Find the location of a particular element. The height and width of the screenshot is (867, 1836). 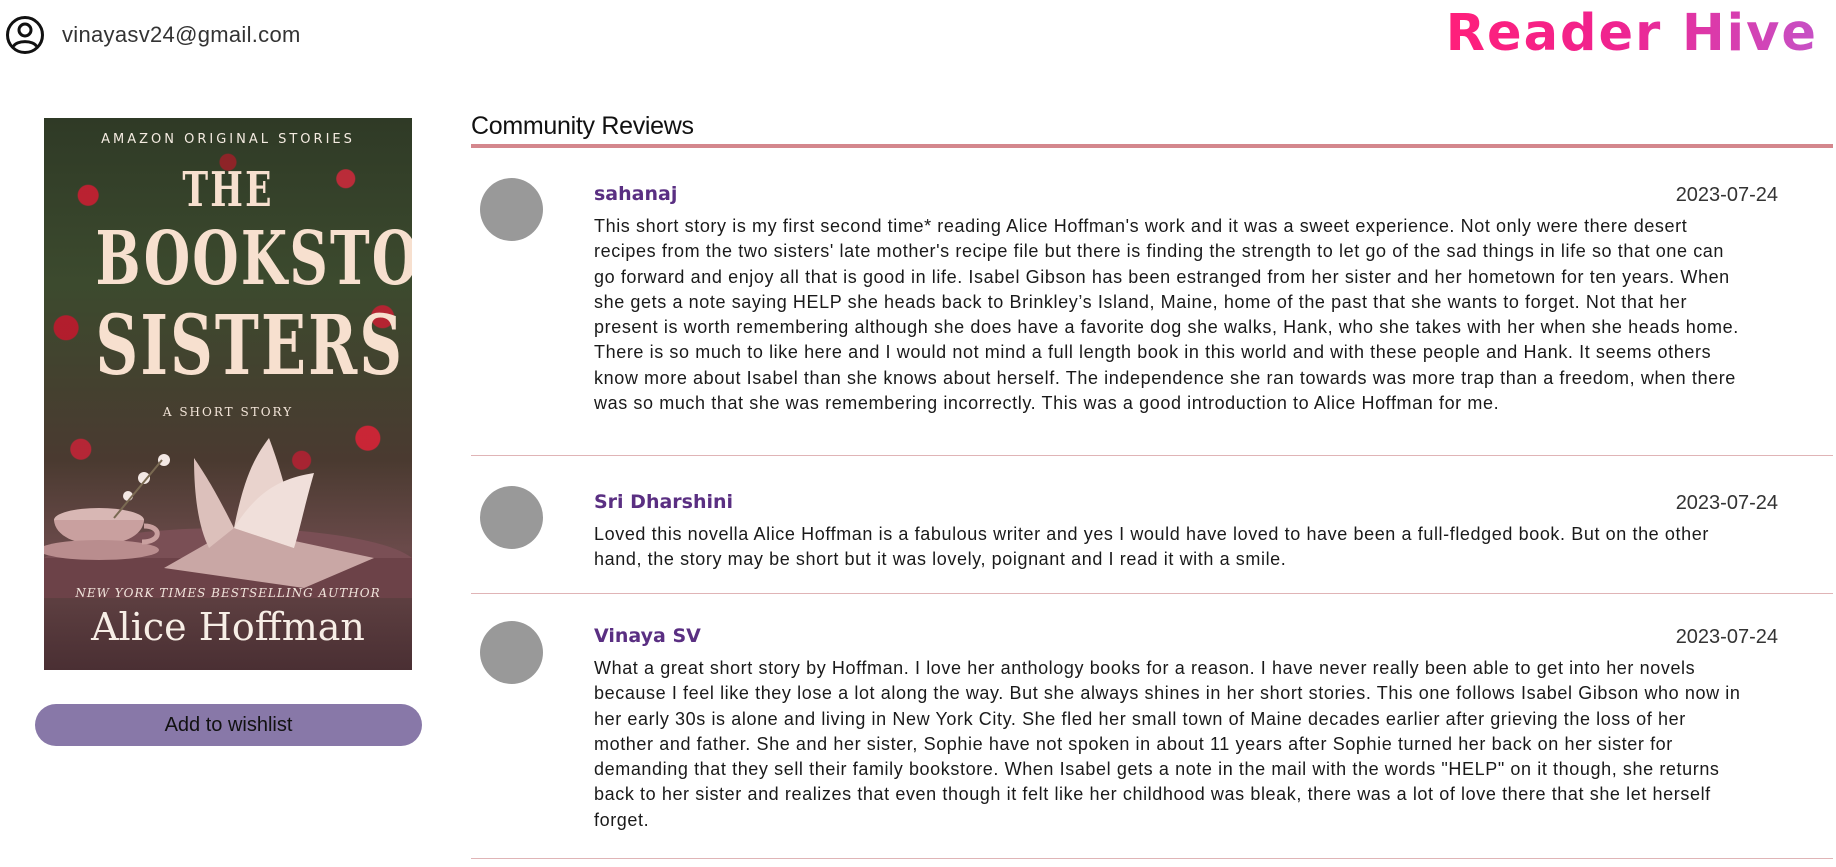

add-to-wishlist-button: Add to wishlist is located at coordinates (228, 725).